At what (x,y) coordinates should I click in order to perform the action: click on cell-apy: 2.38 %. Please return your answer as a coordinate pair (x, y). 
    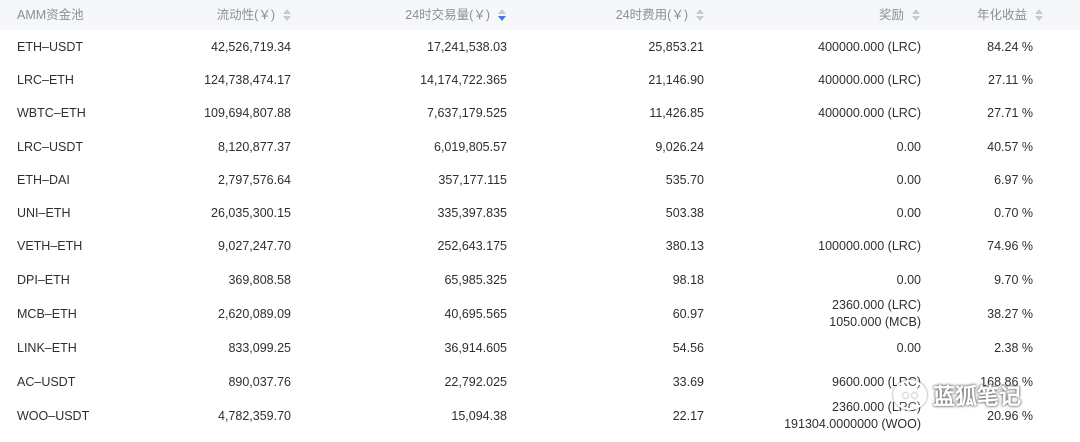
    Looking at the image, I should click on (1013, 347).